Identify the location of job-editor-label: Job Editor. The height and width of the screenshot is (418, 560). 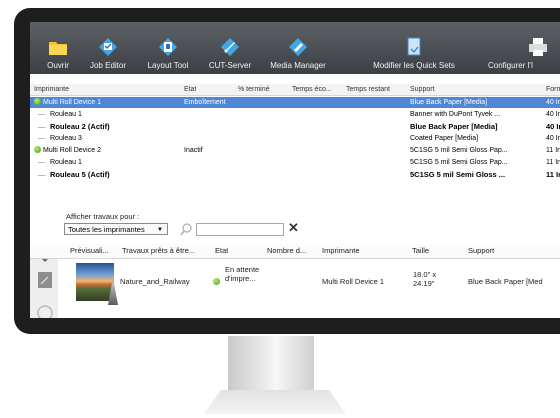
(108, 65).